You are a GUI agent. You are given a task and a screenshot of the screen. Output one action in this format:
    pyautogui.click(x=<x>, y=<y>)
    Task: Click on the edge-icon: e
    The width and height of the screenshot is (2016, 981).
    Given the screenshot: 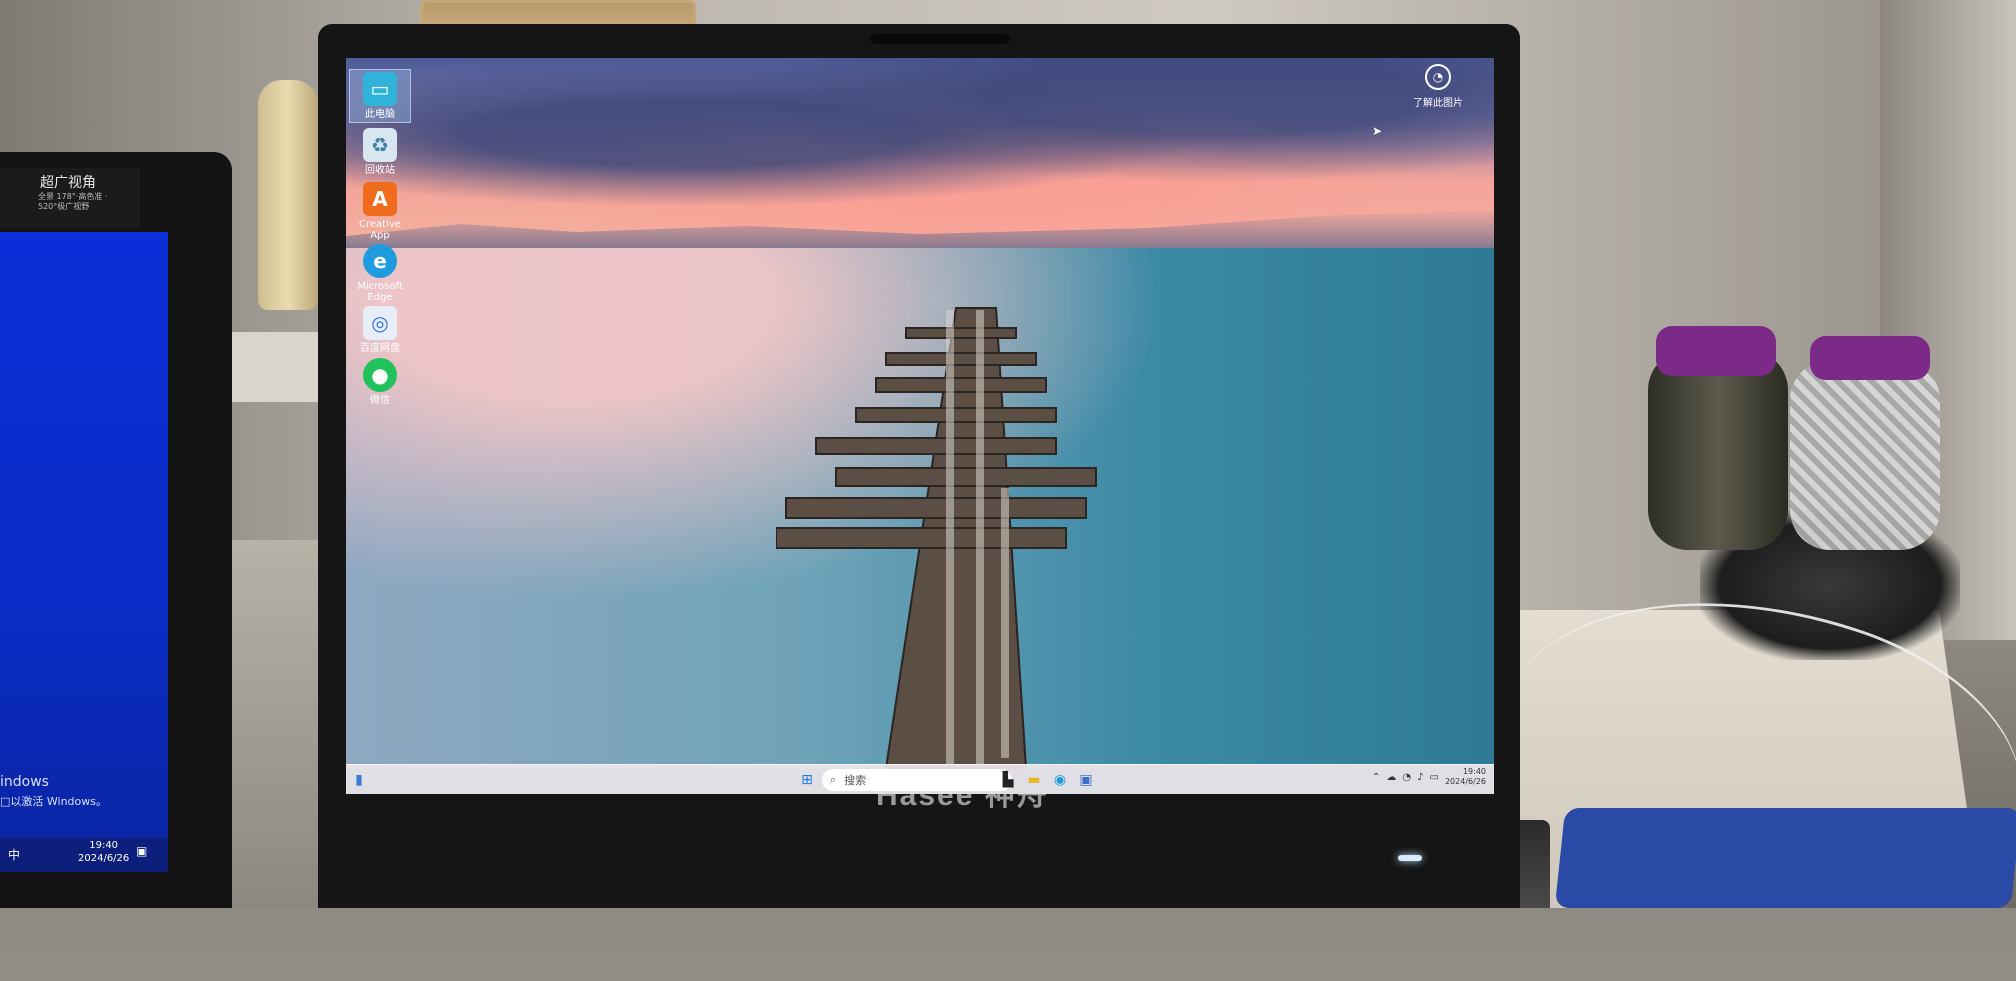 What is the action you would take?
    pyautogui.click(x=380, y=261)
    